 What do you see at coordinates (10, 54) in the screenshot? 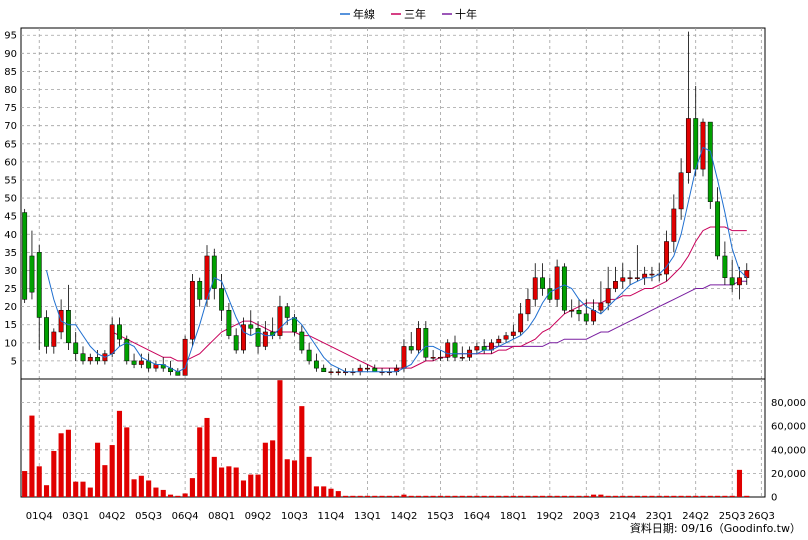
I see `price-y-tick-label: 90` at bounding box center [10, 54].